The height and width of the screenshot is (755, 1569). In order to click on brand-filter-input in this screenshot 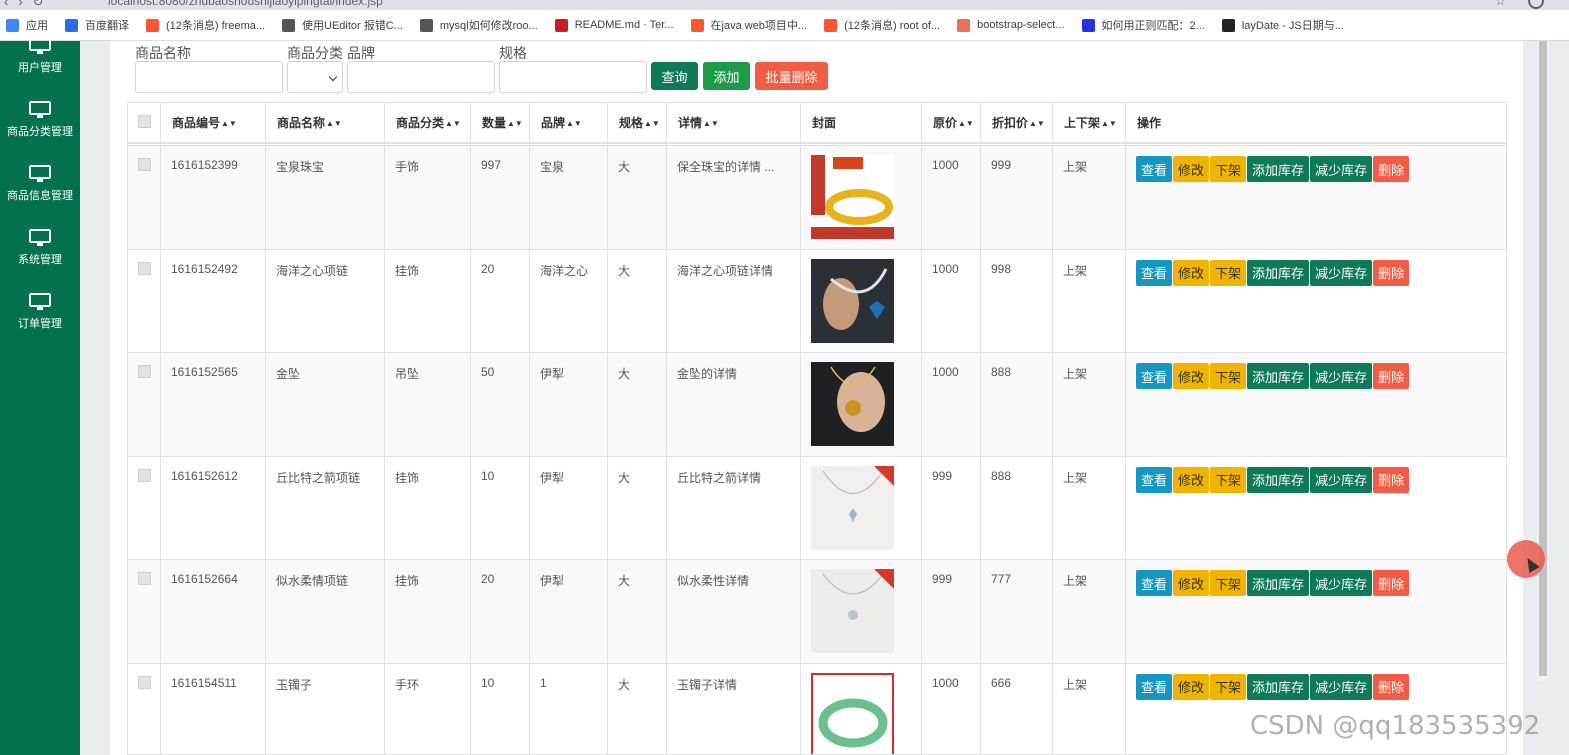, I will do `click(421, 77)`.